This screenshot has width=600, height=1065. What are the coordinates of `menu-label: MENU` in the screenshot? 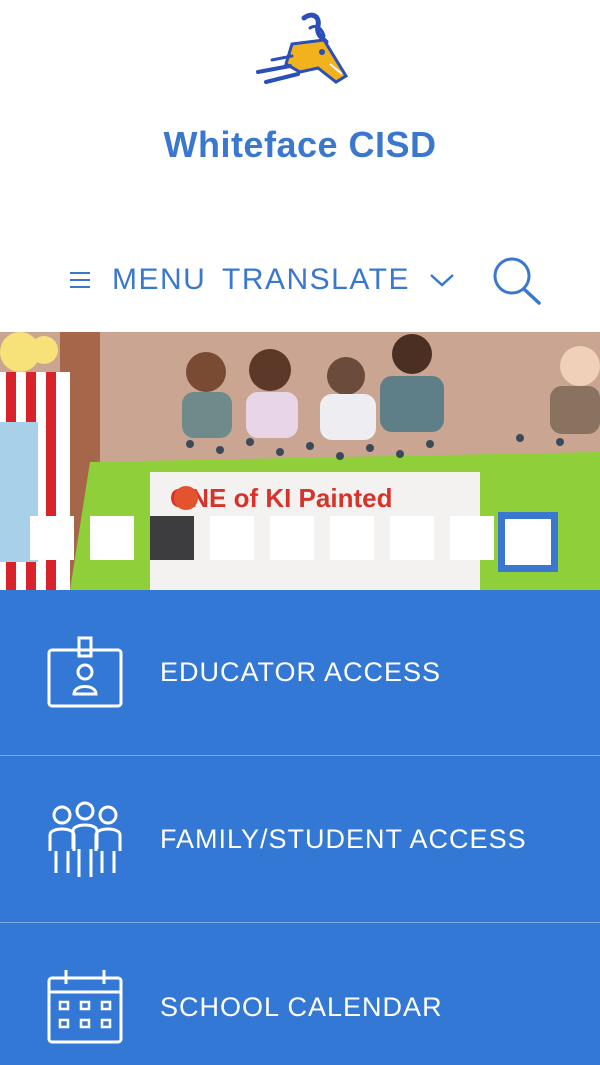 It's located at (159, 279).